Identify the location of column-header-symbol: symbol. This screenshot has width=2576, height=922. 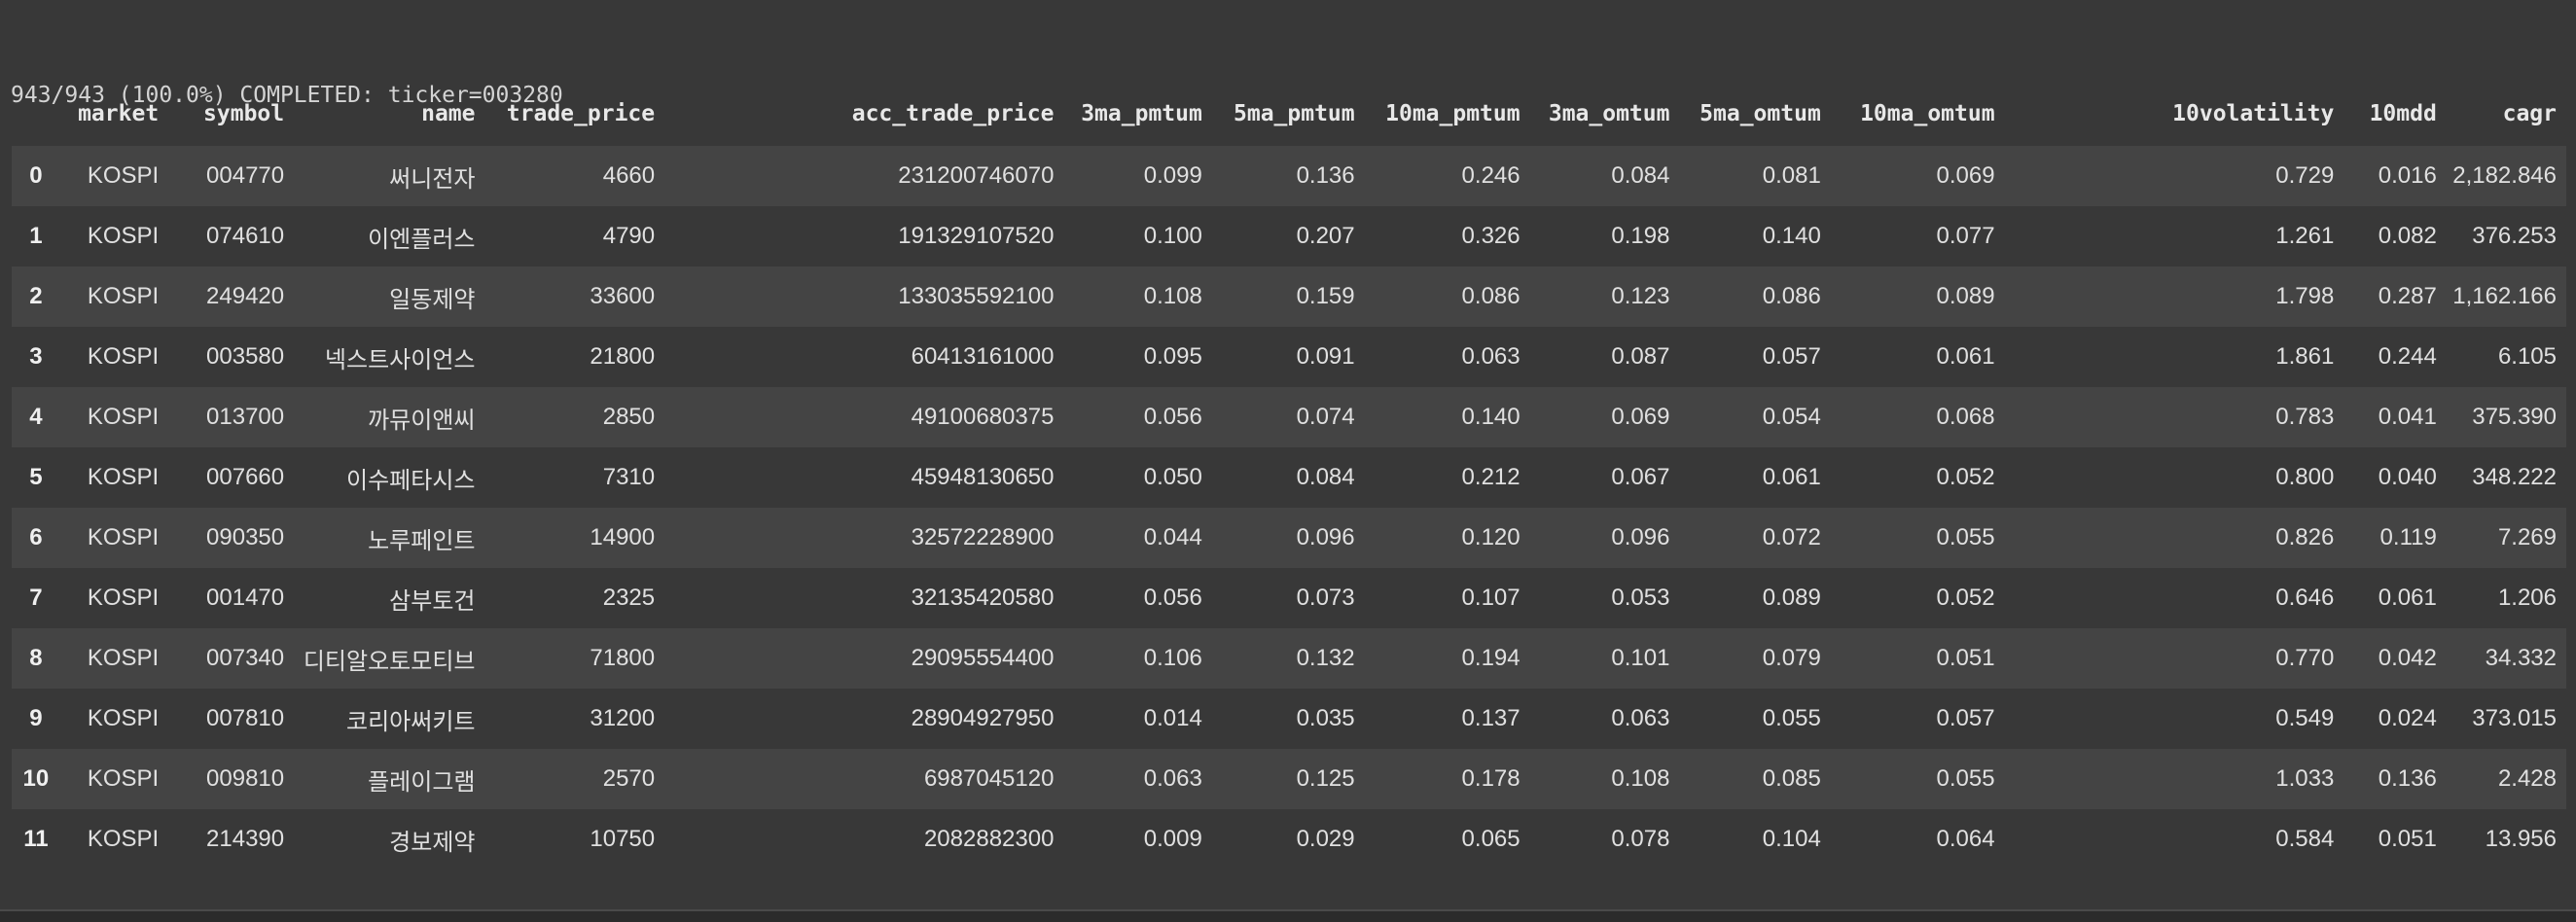
(244, 113).